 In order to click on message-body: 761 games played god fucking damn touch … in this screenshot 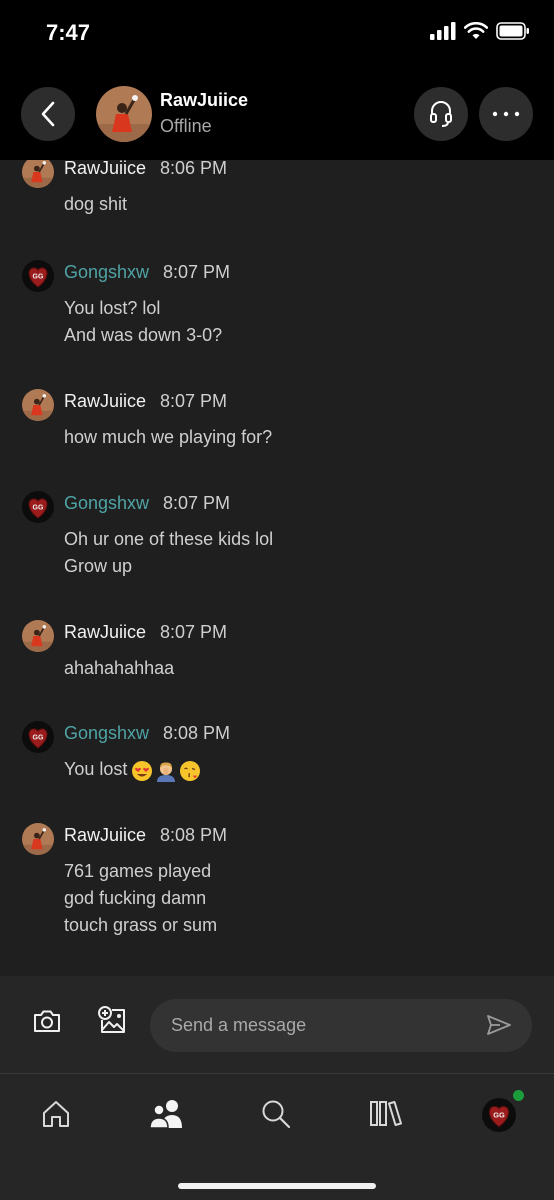, I will do `click(140, 898)`.